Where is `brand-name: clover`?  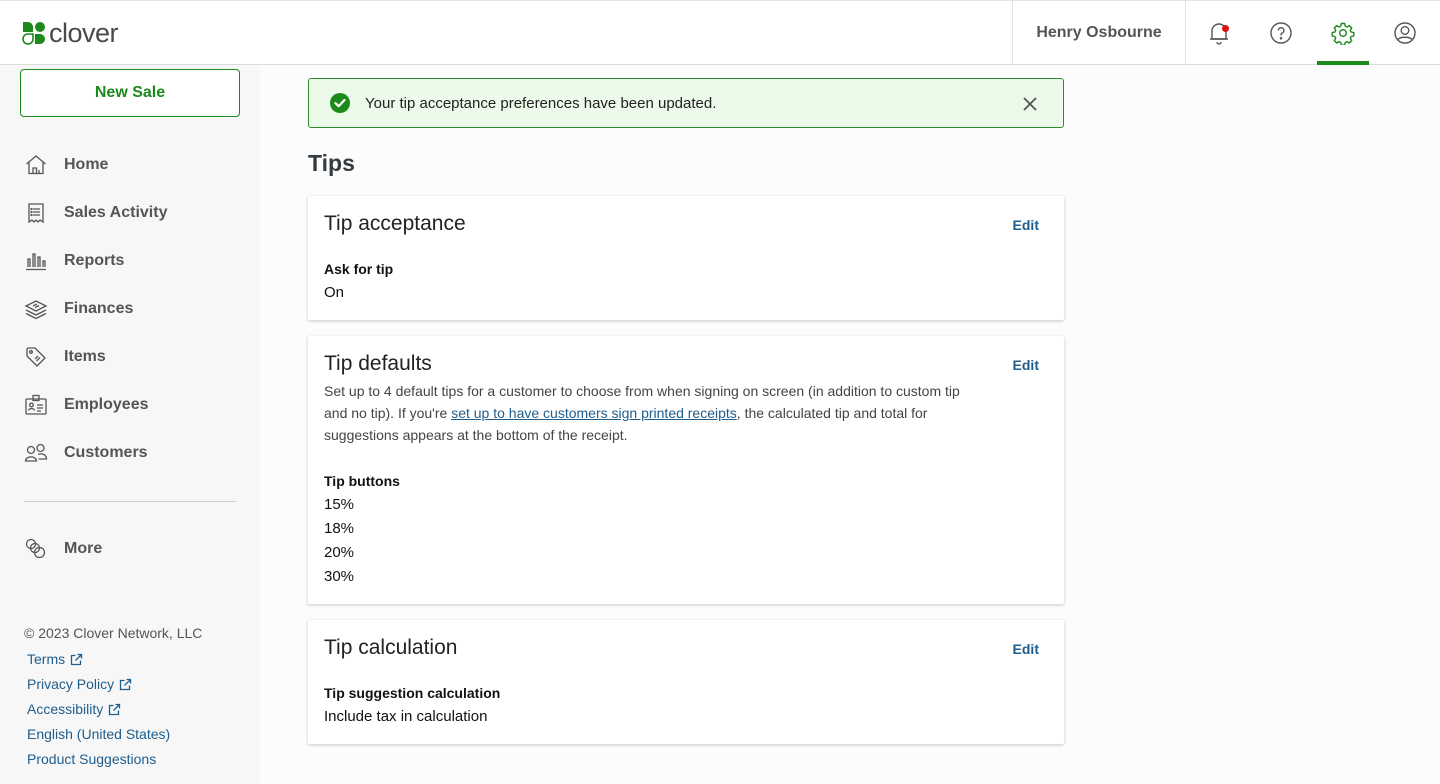 brand-name: clover is located at coordinates (84, 33).